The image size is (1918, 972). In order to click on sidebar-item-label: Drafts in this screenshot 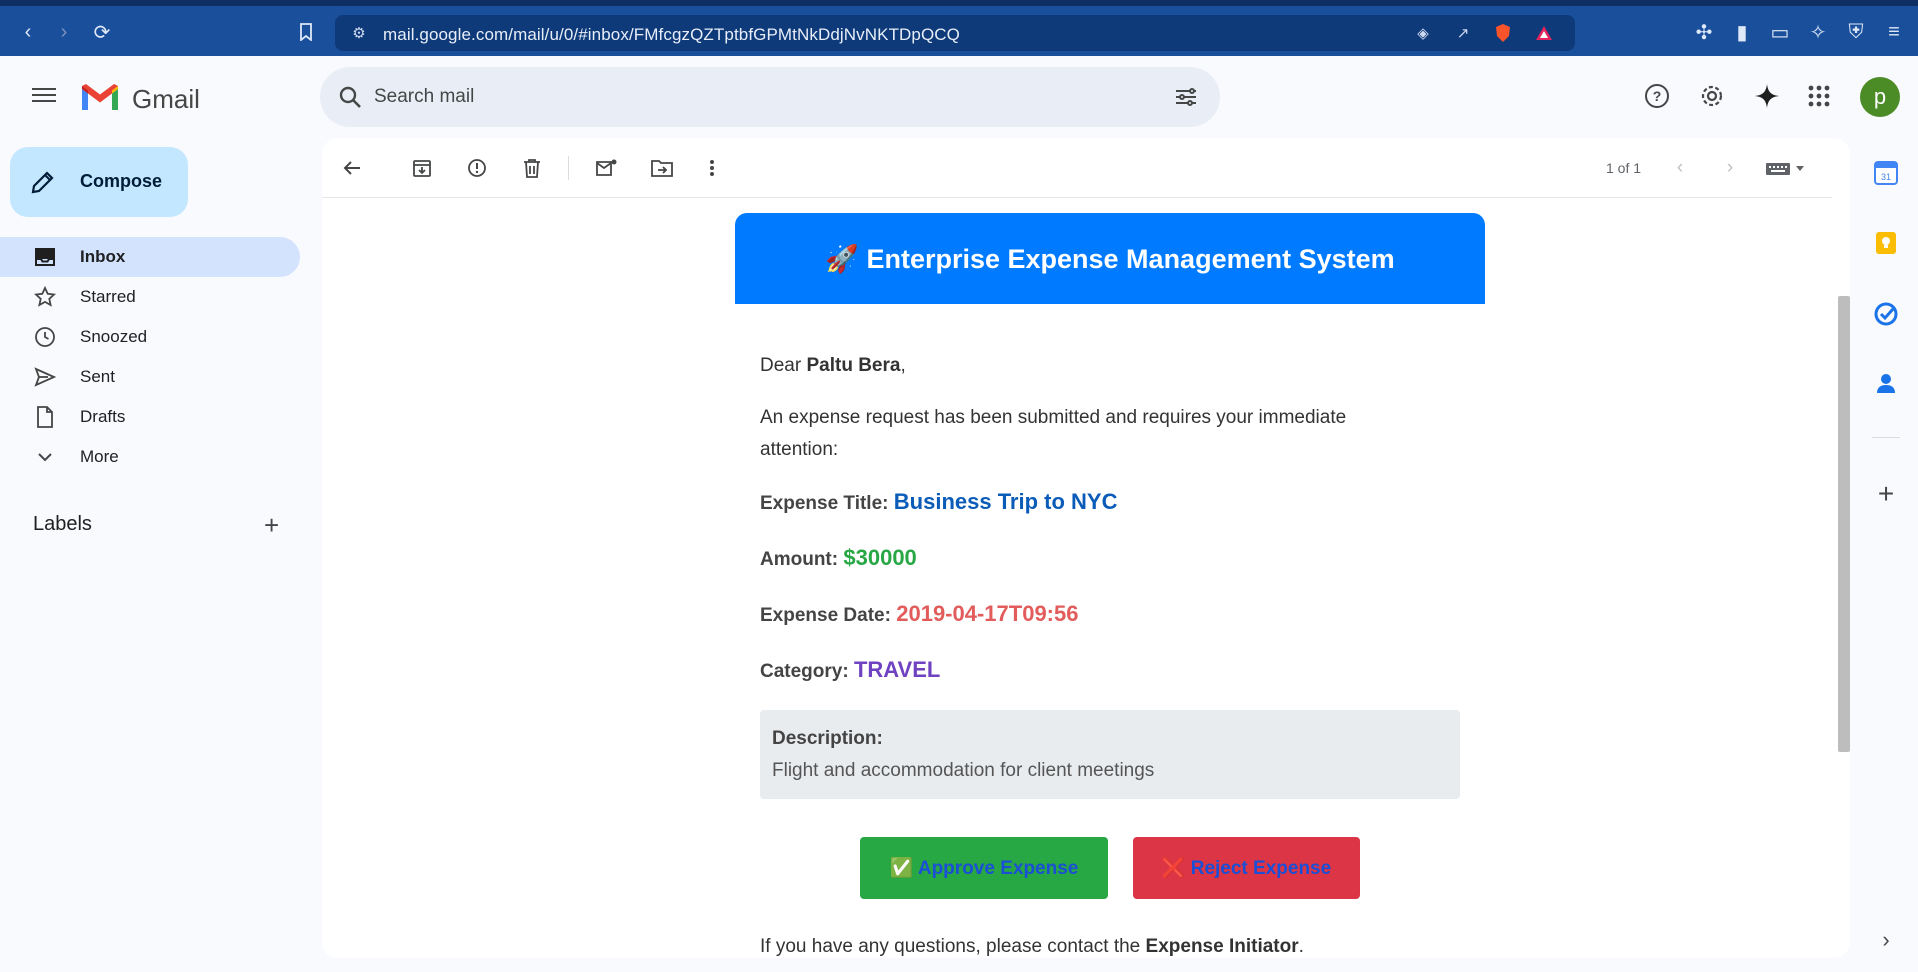, I will do `click(103, 416)`.